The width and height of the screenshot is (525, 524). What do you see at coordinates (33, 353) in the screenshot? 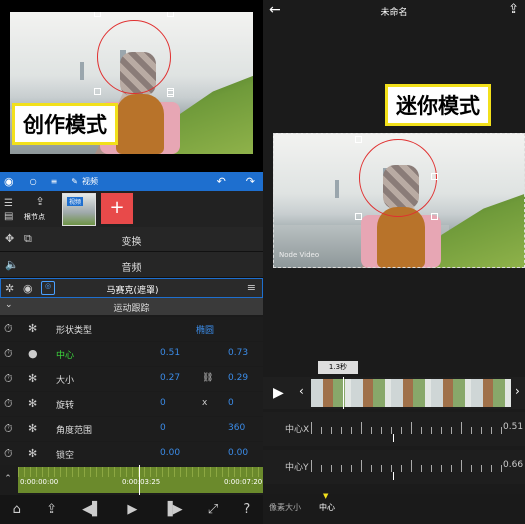
I see `gear-icon: ●` at bounding box center [33, 353].